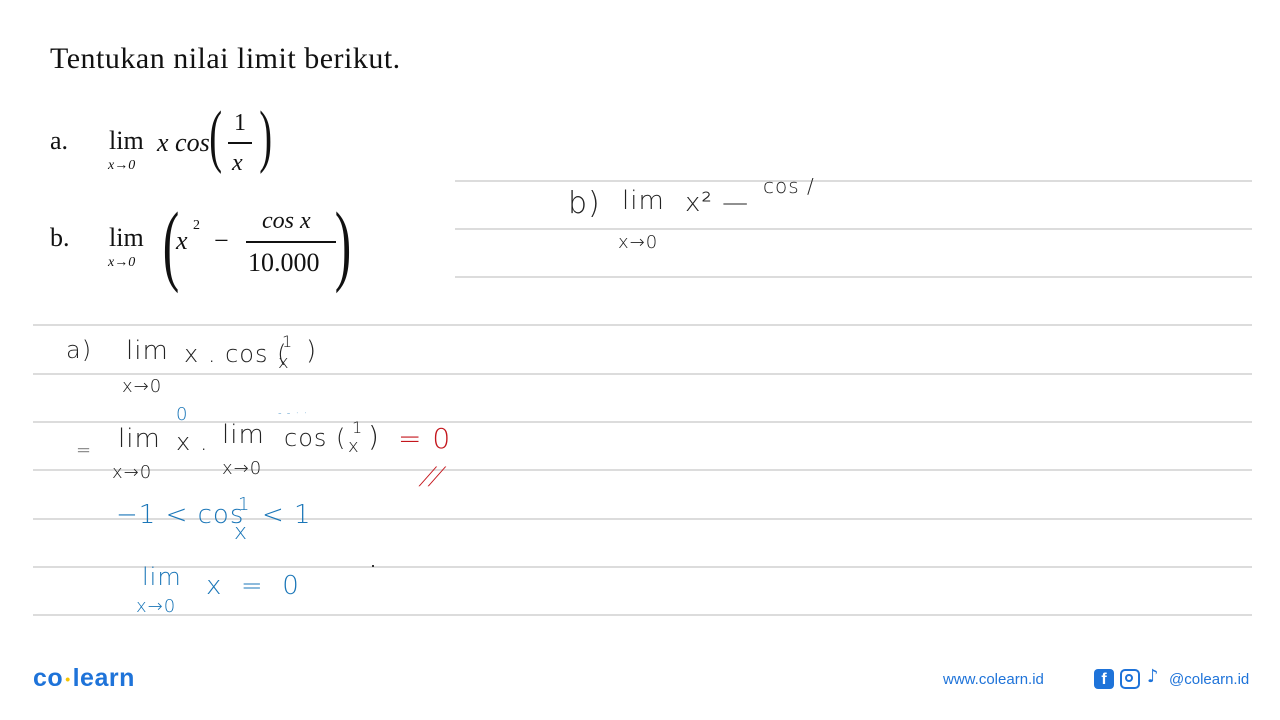  I want to click on hw-a-l4-lim-sub: x→0, so click(156, 606).